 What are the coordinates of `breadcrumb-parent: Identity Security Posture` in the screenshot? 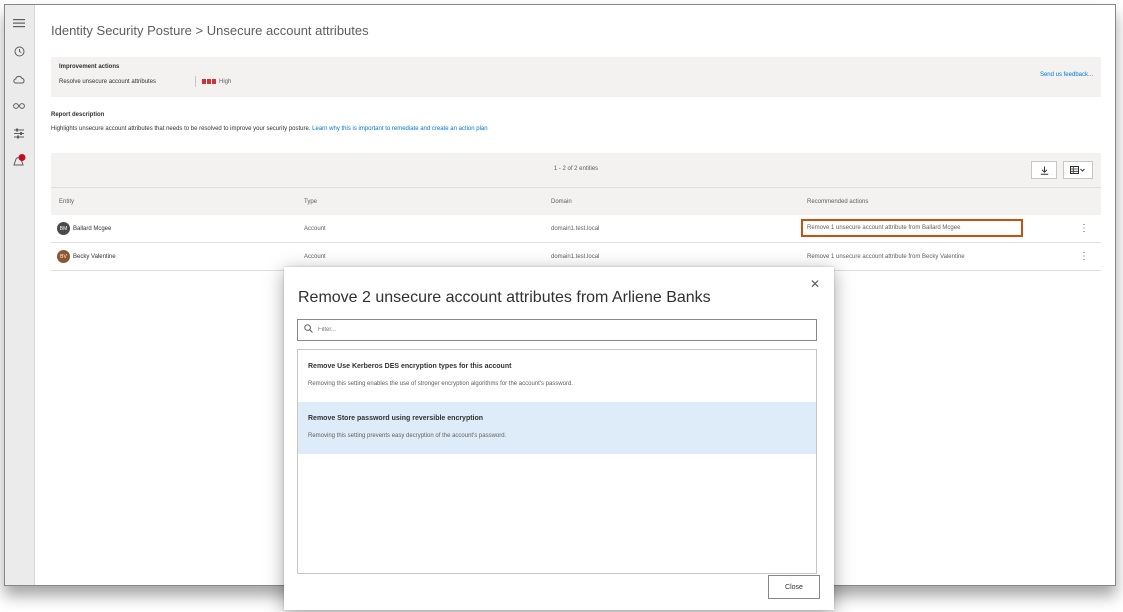 It's located at (121, 30).